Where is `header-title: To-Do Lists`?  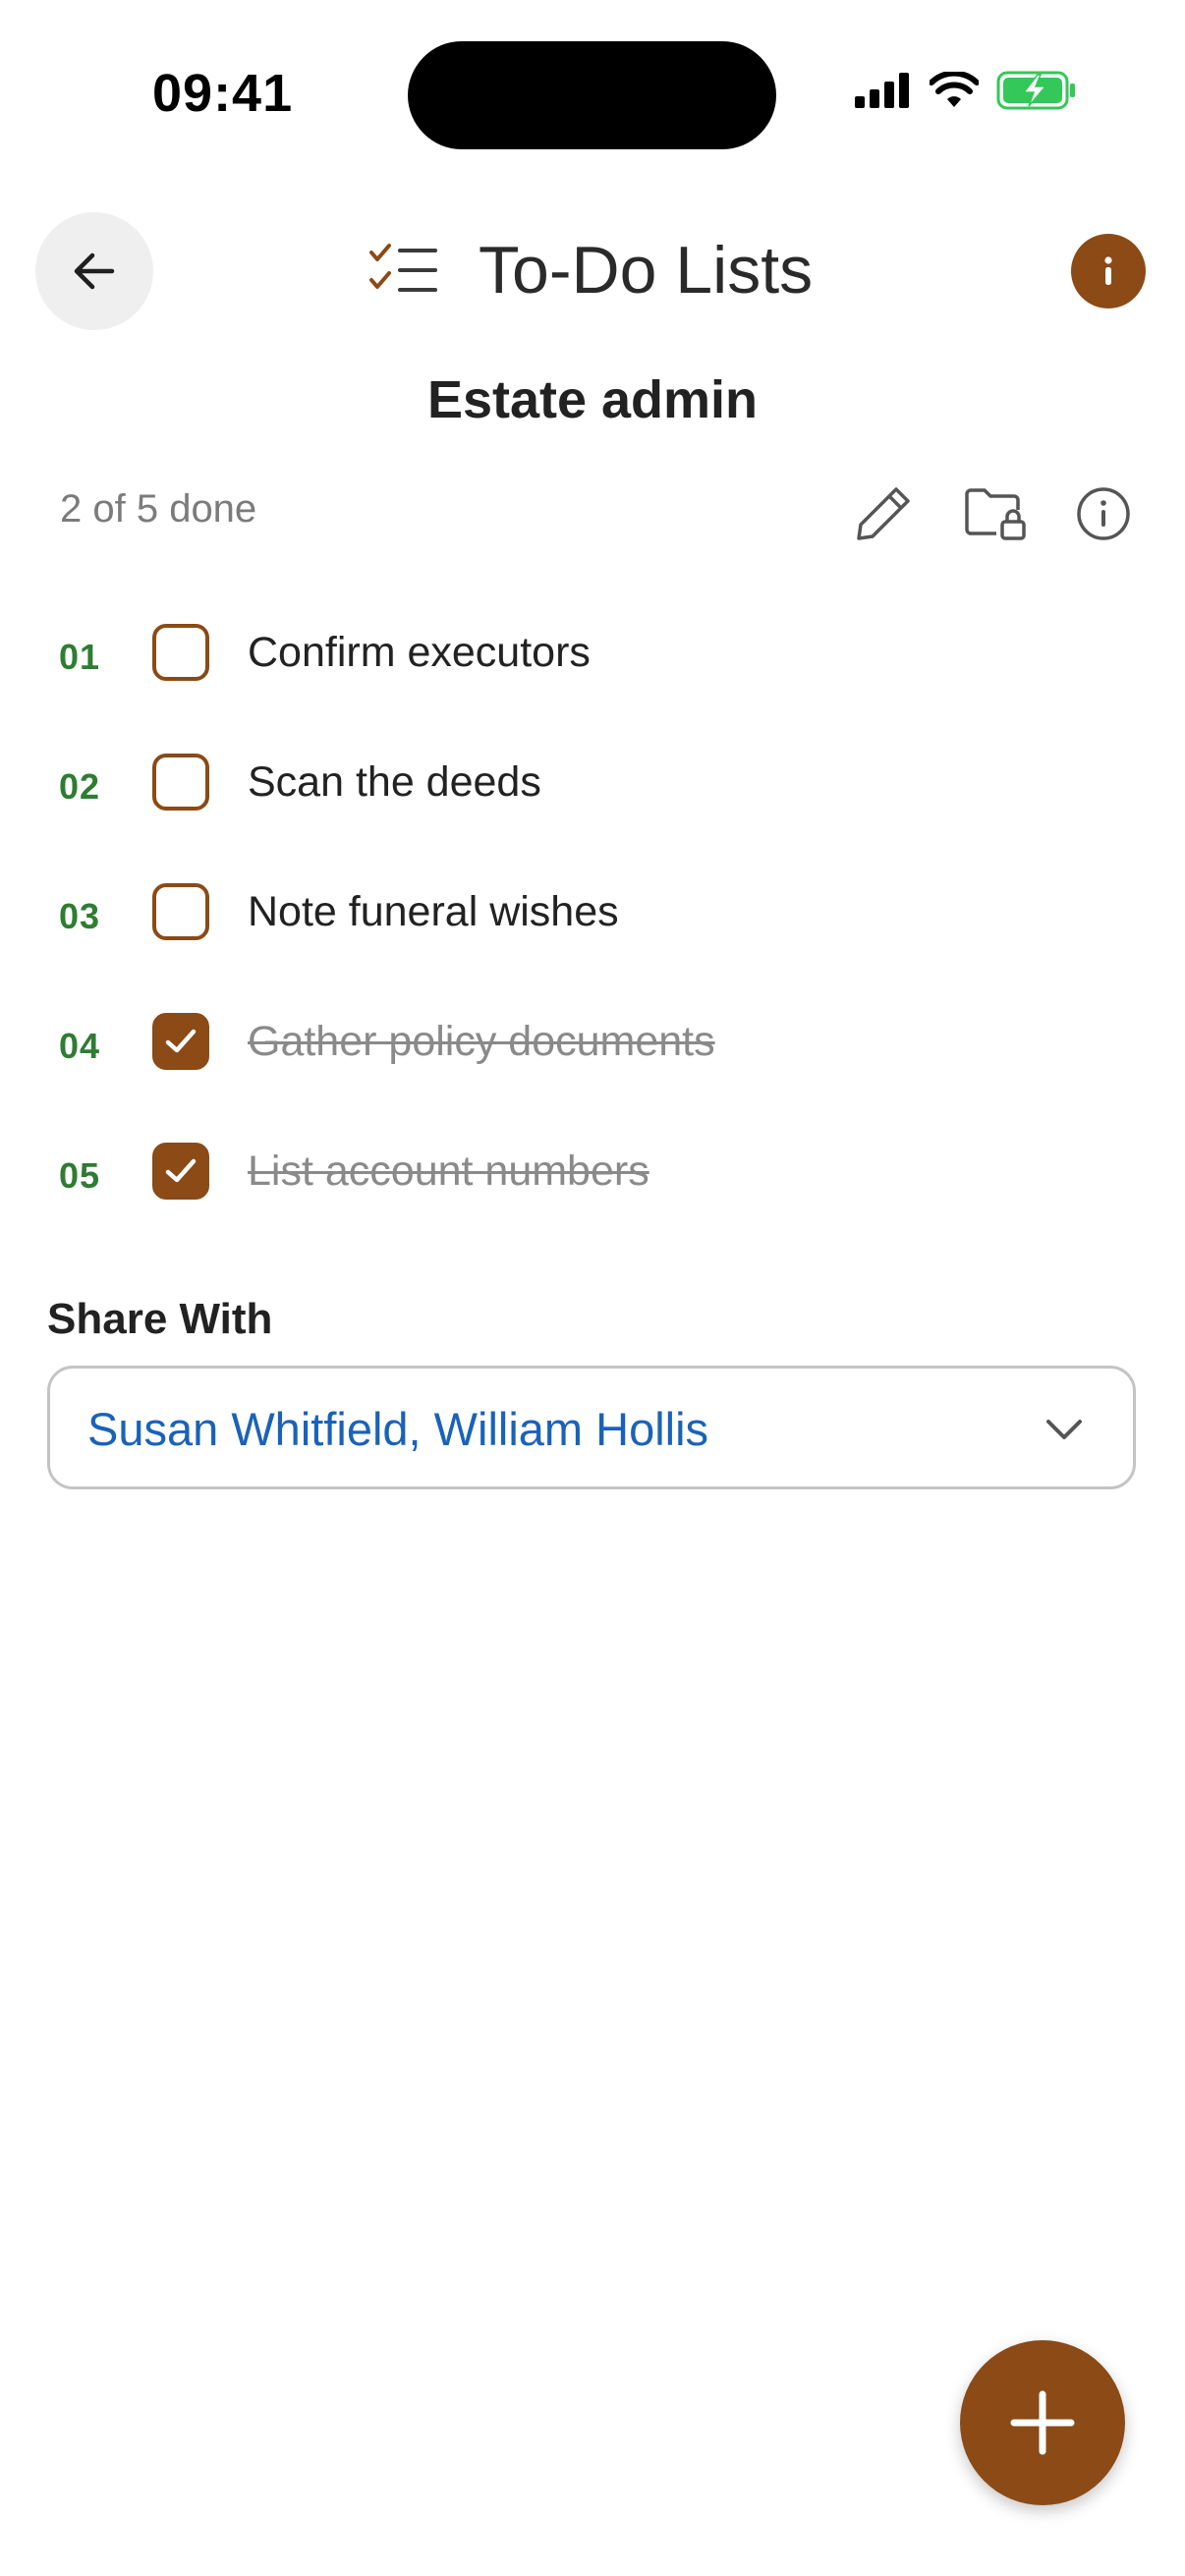 header-title: To-Do Lists is located at coordinates (591, 270).